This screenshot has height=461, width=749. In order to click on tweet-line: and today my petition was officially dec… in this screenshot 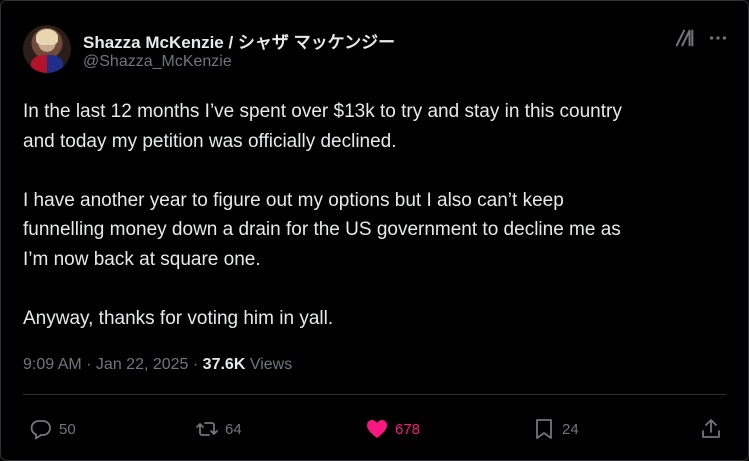, I will do `click(210, 141)`.